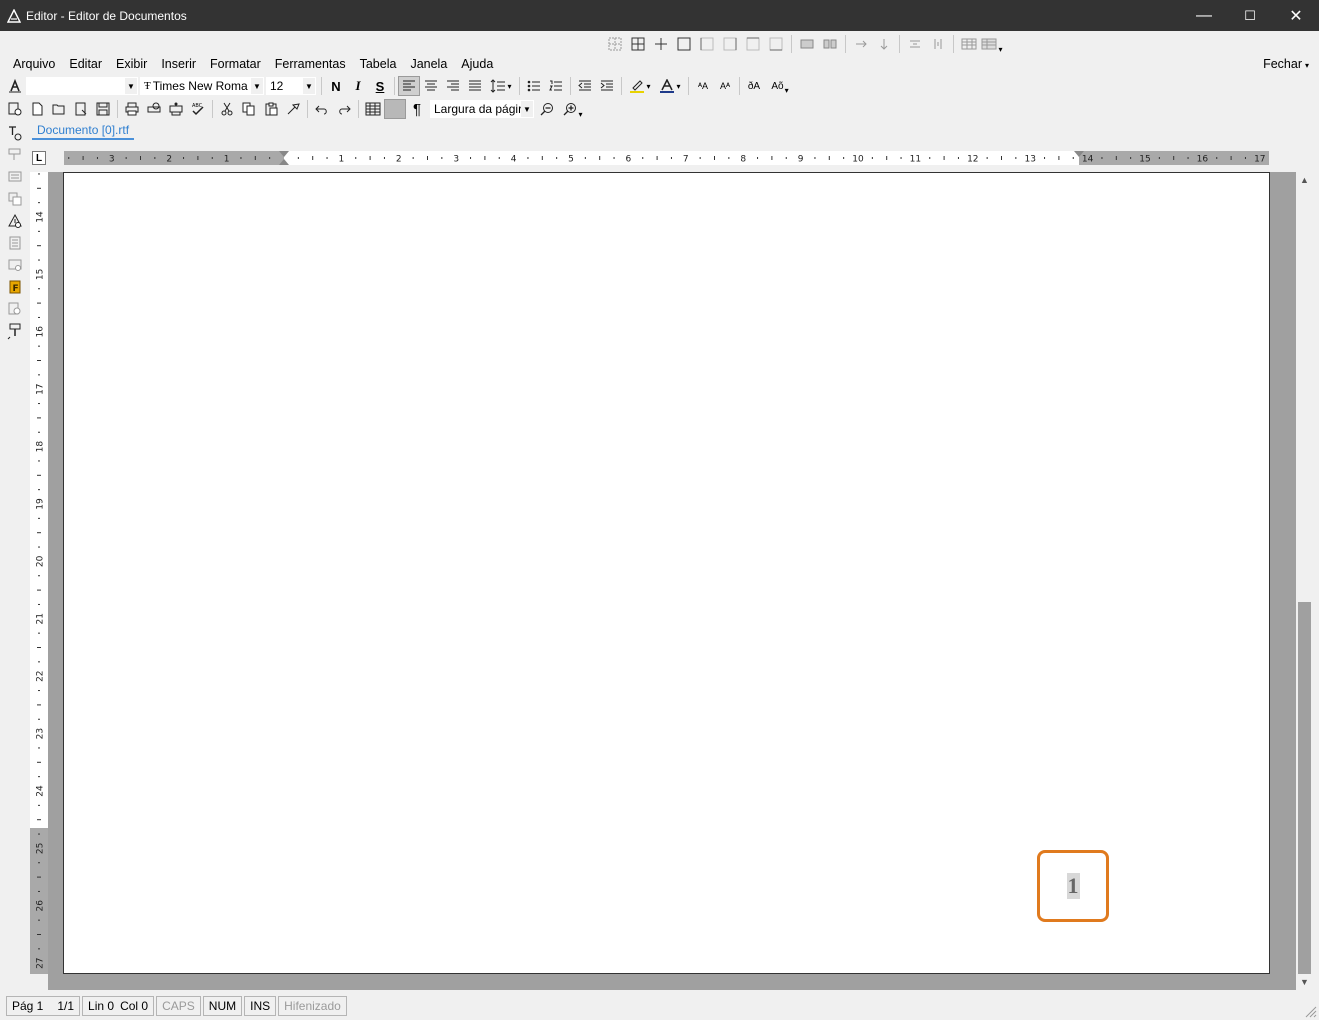  Describe the element at coordinates (753, 44) in the screenshot. I see `table-top-border-icon` at that location.